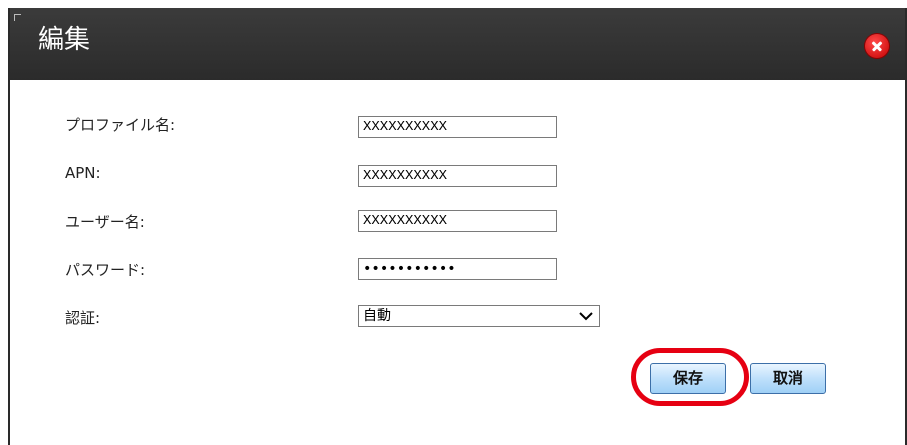 This screenshot has height=445, width=907. What do you see at coordinates (377, 316) in the screenshot?
I see `auth-select-value: 自動` at bounding box center [377, 316].